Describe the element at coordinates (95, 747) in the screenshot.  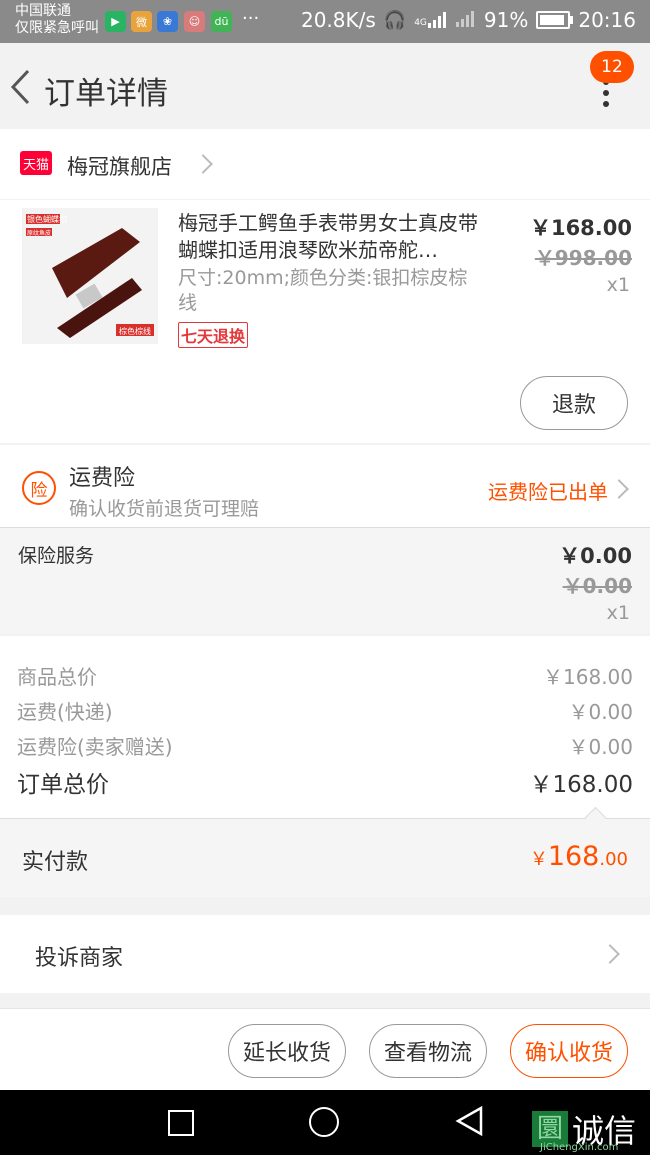
I see `summary-label-insurance: 运费险(卖家赠送)` at that location.